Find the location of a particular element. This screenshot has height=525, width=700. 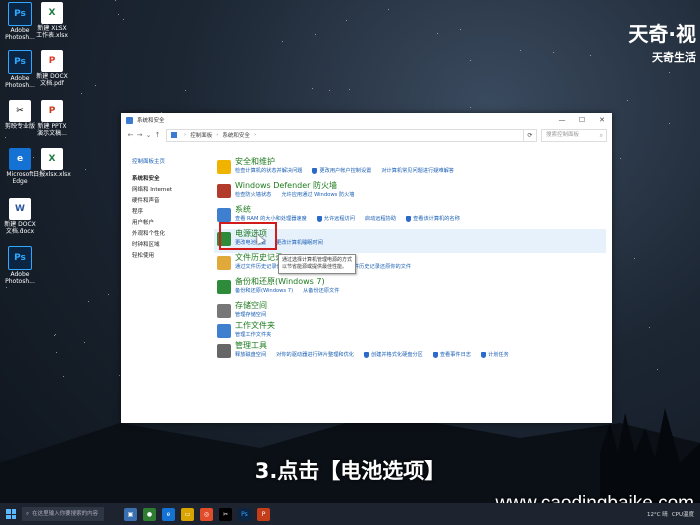

maximize-button: ☐ is located at coordinates (582, 120).